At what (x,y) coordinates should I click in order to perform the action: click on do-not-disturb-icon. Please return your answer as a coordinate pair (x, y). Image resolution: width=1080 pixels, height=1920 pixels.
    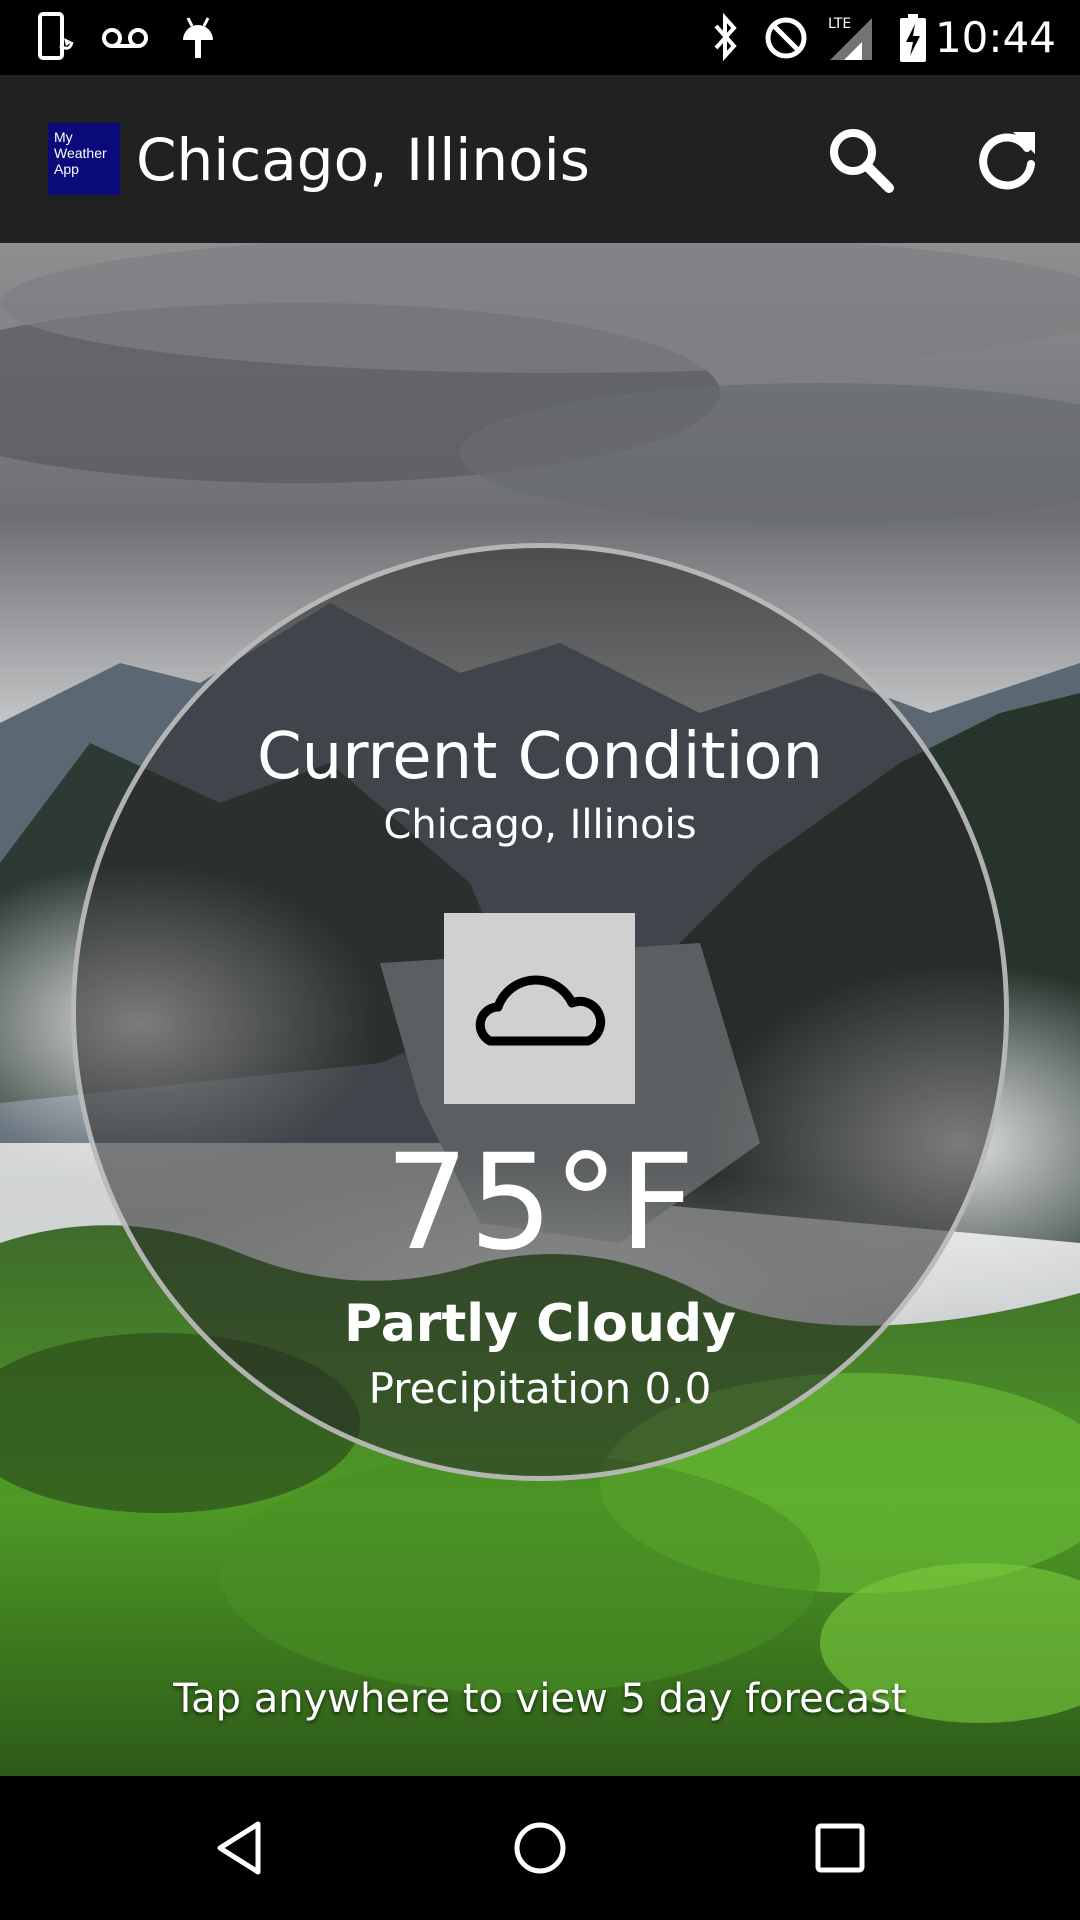
    Looking at the image, I should click on (786, 38).